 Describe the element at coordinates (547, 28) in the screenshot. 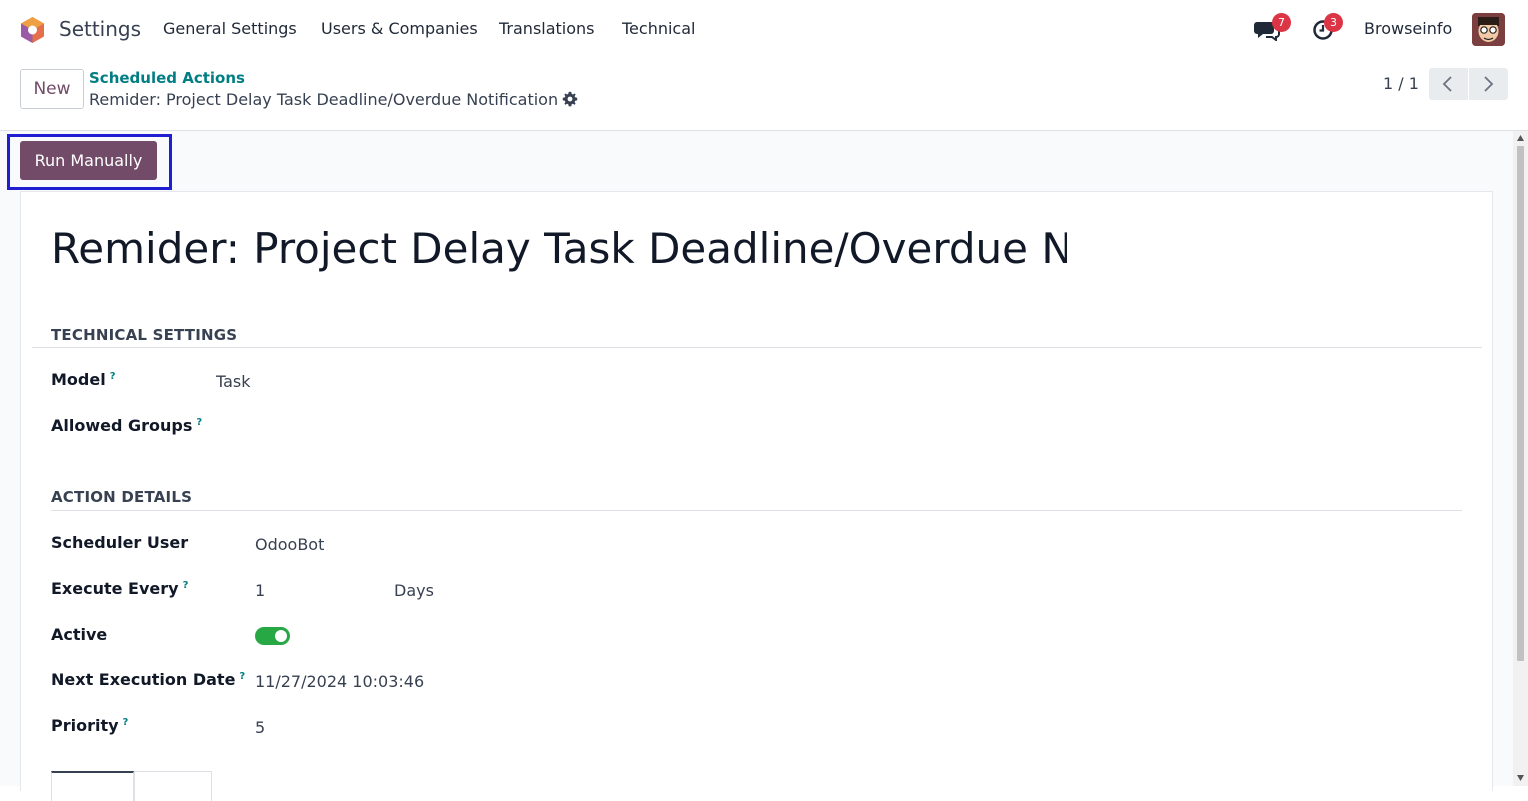

I see `menu-translations: Translations` at that location.